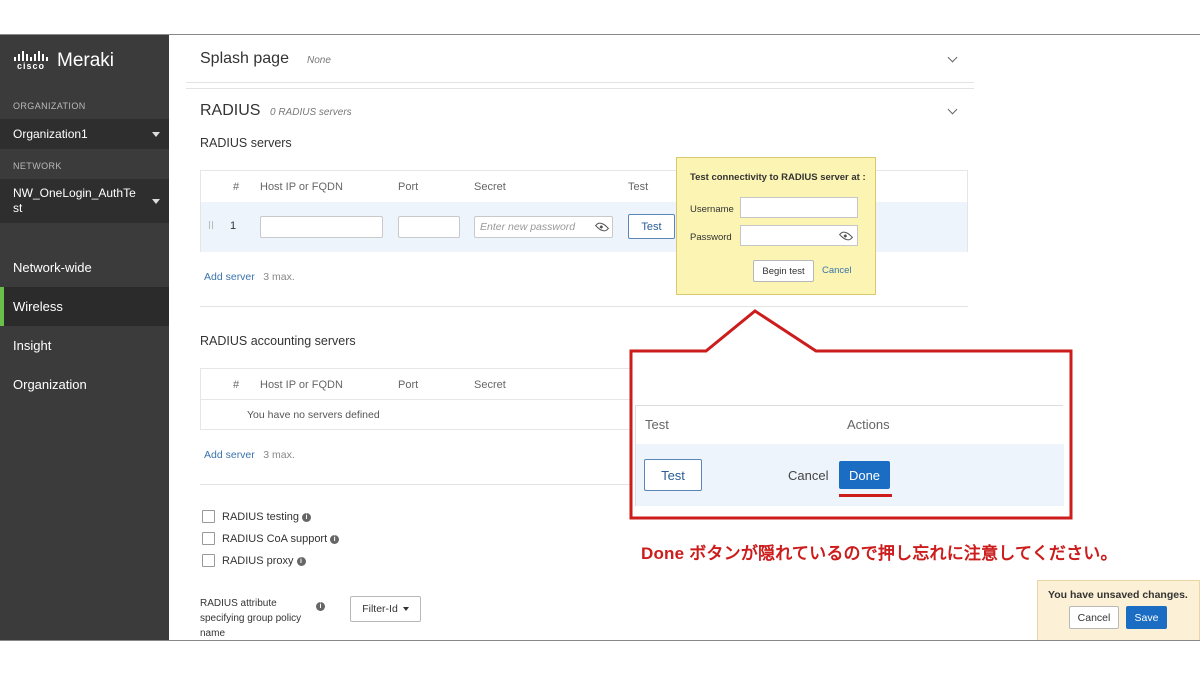 The height and width of the screenshot is (675, 1200). I want to click on host-input, so click(321, 227).